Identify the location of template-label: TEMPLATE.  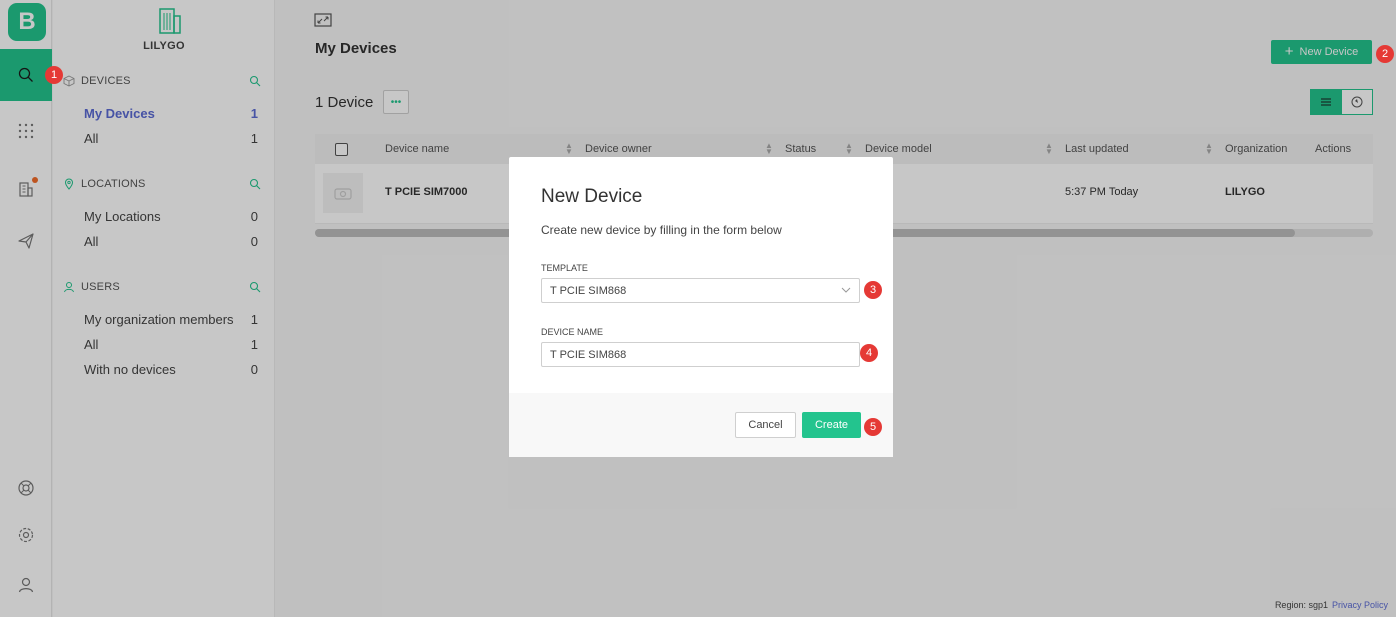
(564, 268).